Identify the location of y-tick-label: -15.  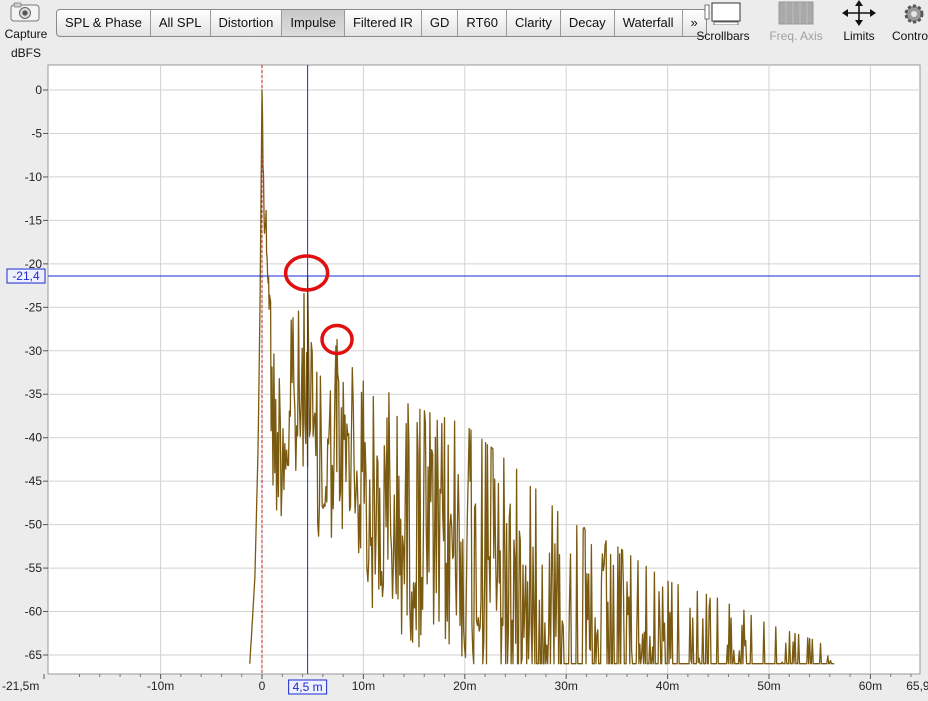
(34, 220).